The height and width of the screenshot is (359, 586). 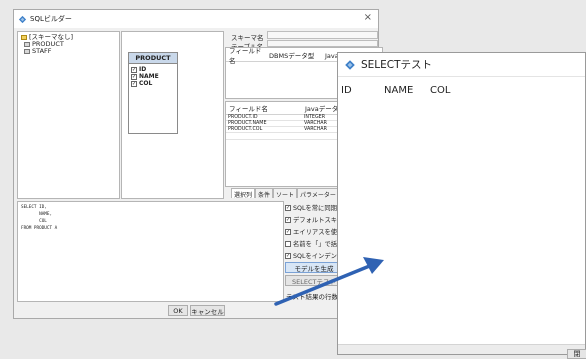 I want to click on arrow-shaft, so click(x=324, y=284).